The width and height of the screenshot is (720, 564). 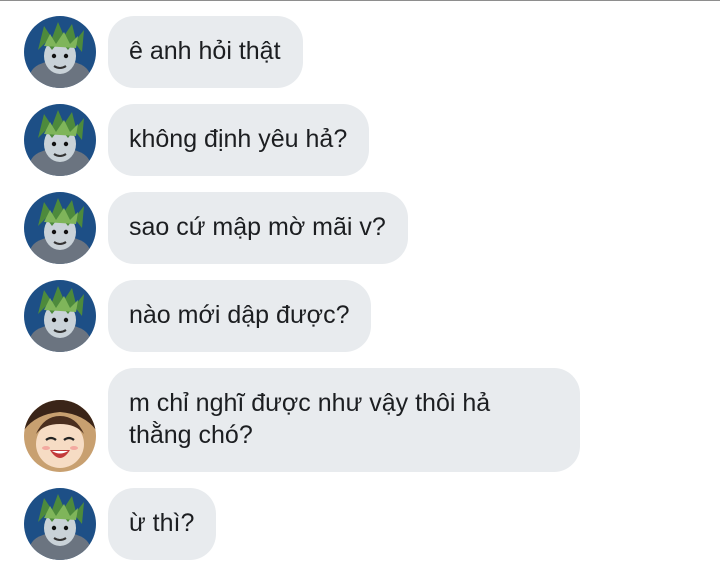 What do you see at coordinates (240, 316) in the screenshot?
I see `message-bubble: nào mới dập được?` at bounding box center [240, 316].